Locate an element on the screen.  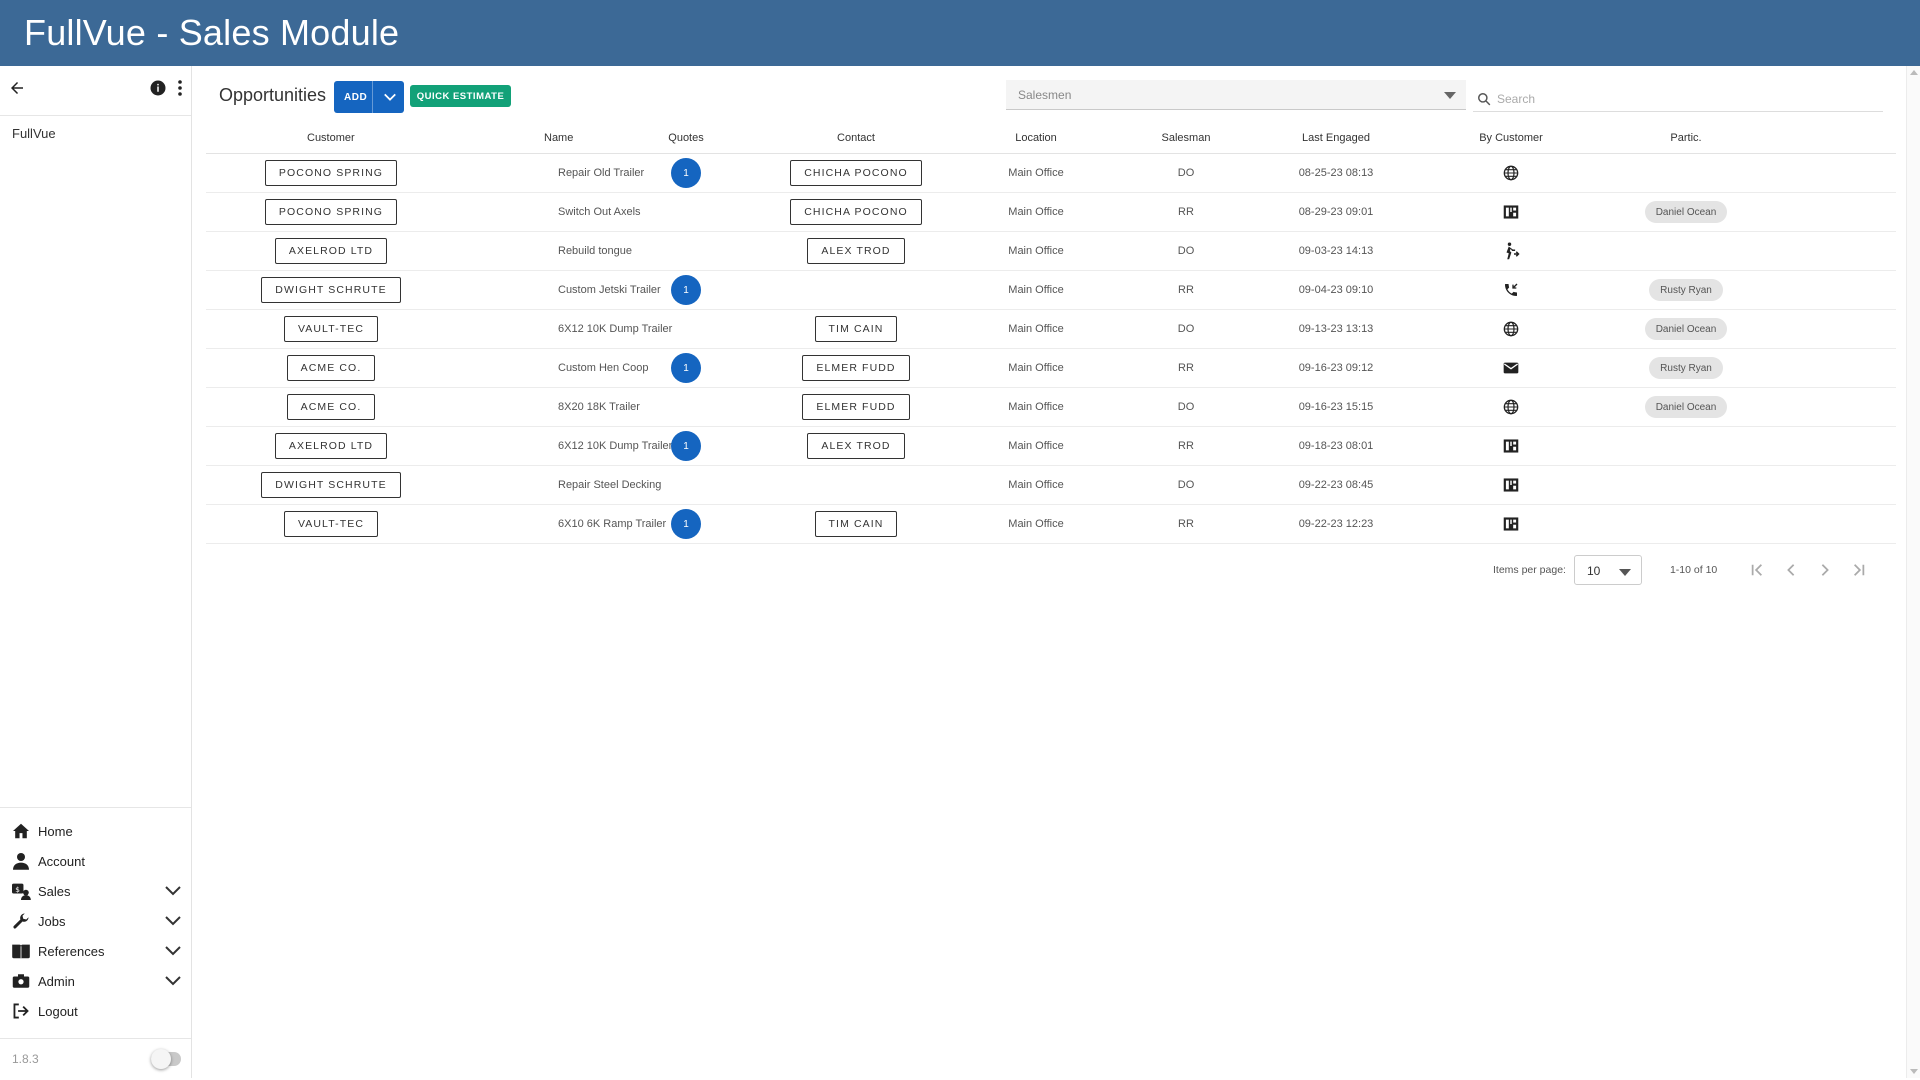
paginator: Items per page: 10 1-10 of 10 is located at coordinates (1693, 570).